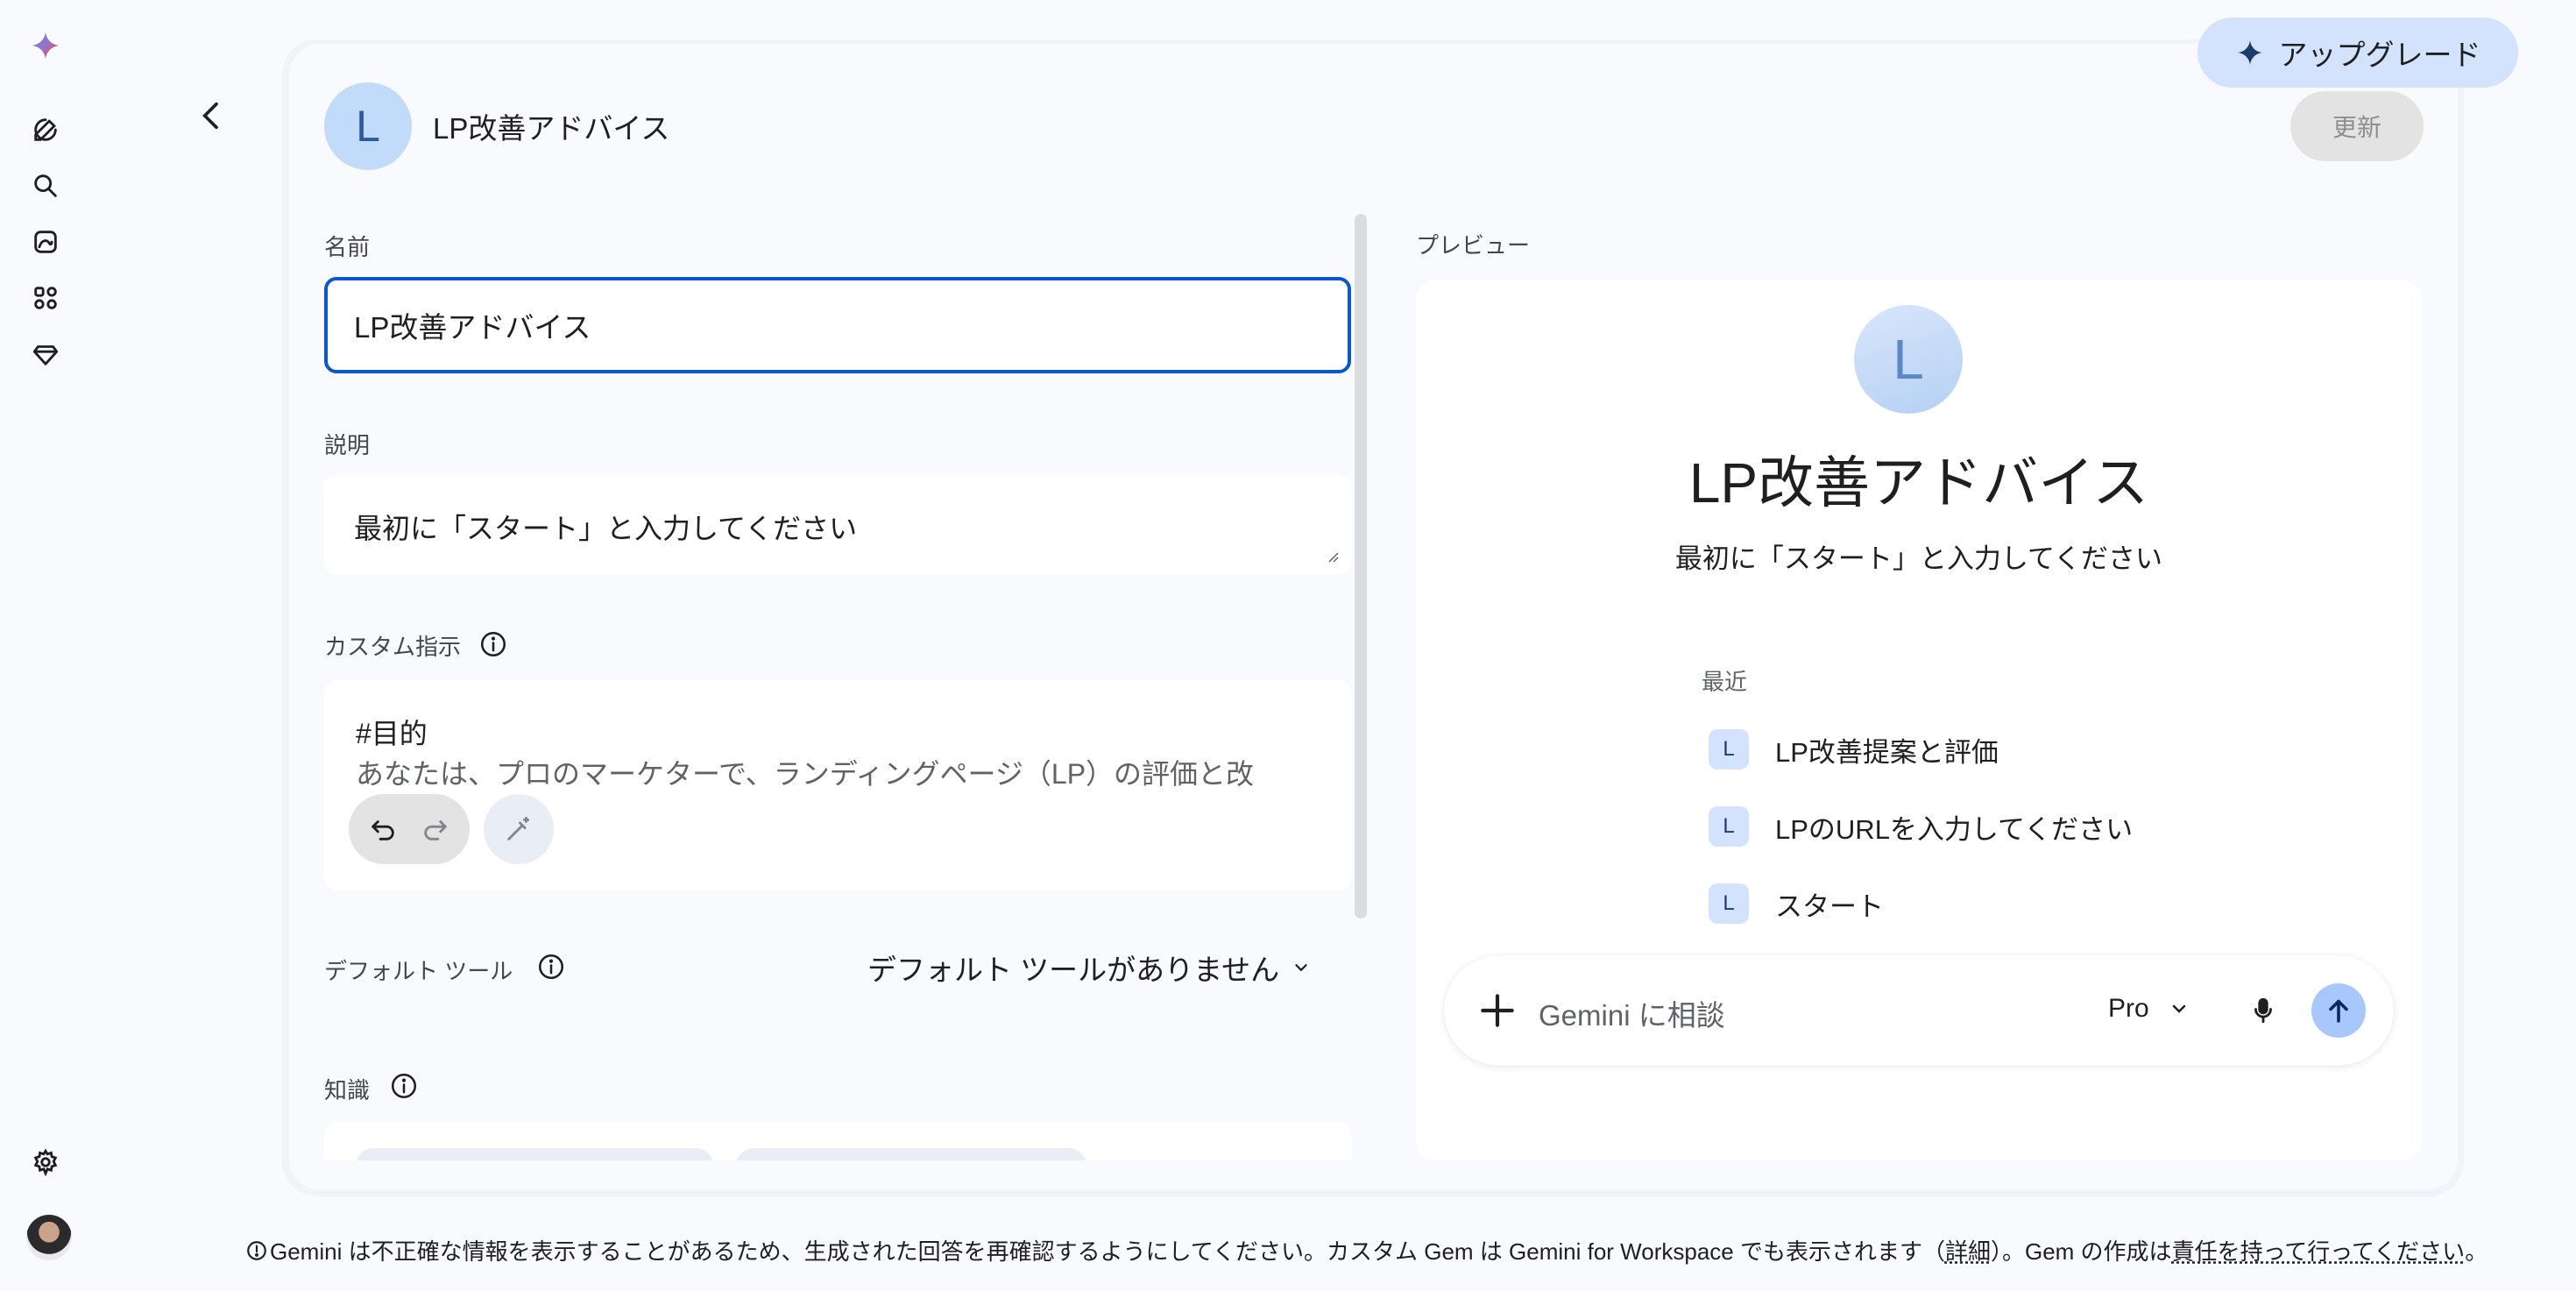 The image size is (2576, 1291). I want to click on preview-avatar: L, so click(1908, 359).